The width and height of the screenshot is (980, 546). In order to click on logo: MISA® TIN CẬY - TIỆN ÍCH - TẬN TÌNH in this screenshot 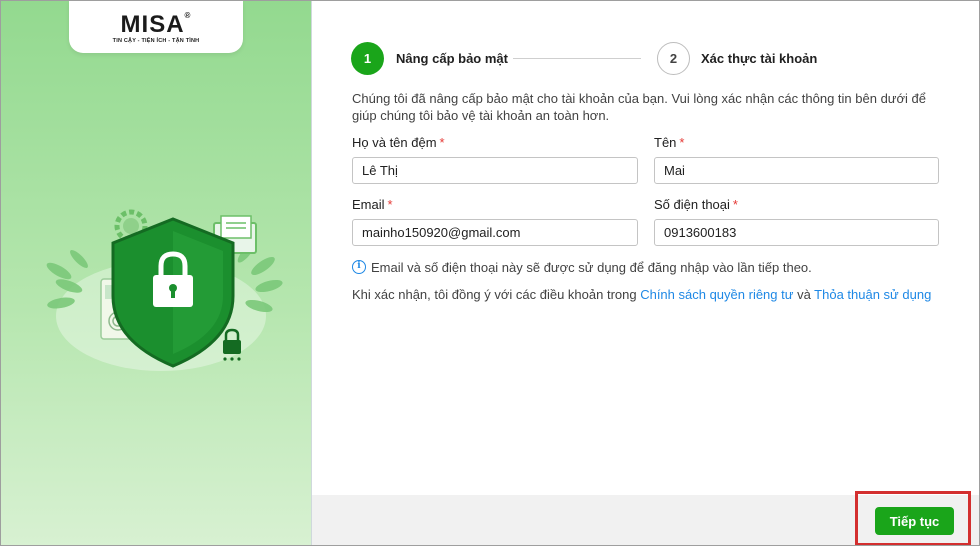, I will do `click(156, 27)`.